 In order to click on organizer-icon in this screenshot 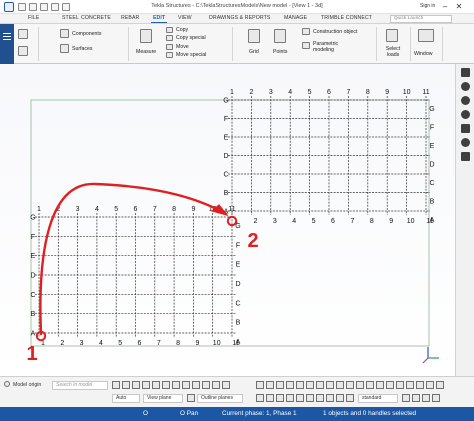, I will do `click(465, 156)`.